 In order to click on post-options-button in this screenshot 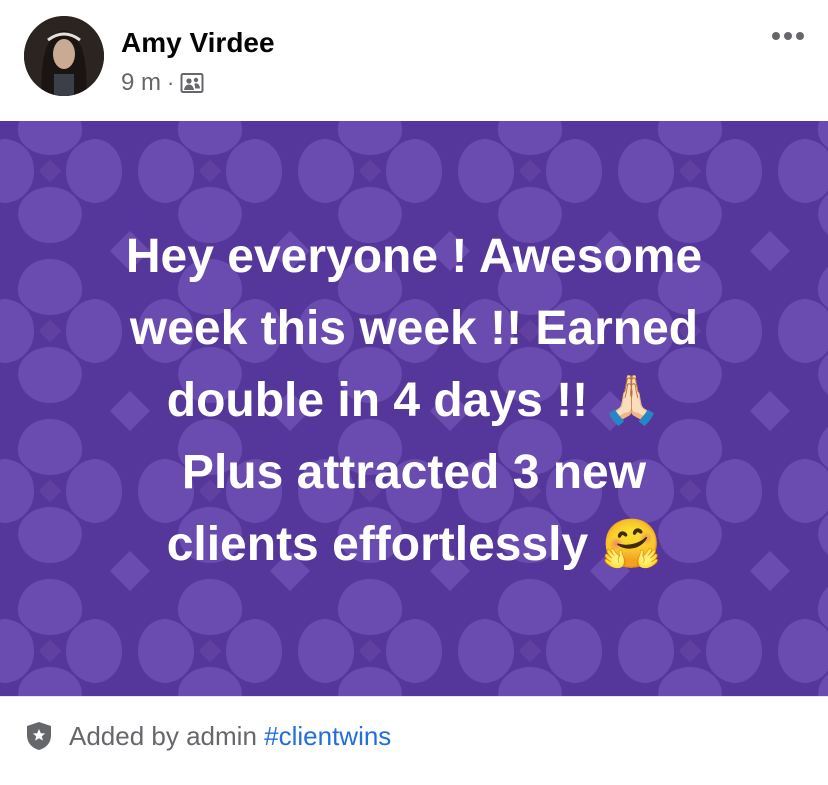, I will do `click(788, 36)`.